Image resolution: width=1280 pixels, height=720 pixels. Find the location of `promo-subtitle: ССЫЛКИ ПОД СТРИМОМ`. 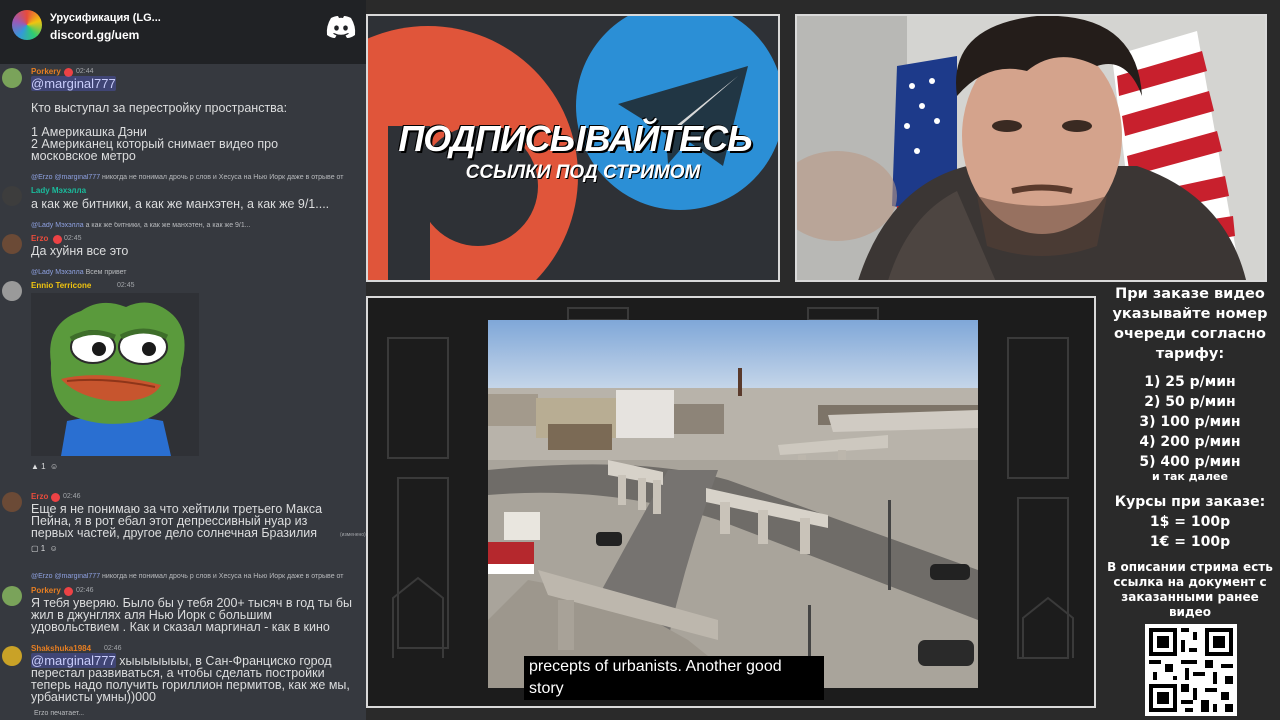

promo-subtitle: ССЫЛКИ ПОД СТРИМОМ is located at coordinates (583, 172).